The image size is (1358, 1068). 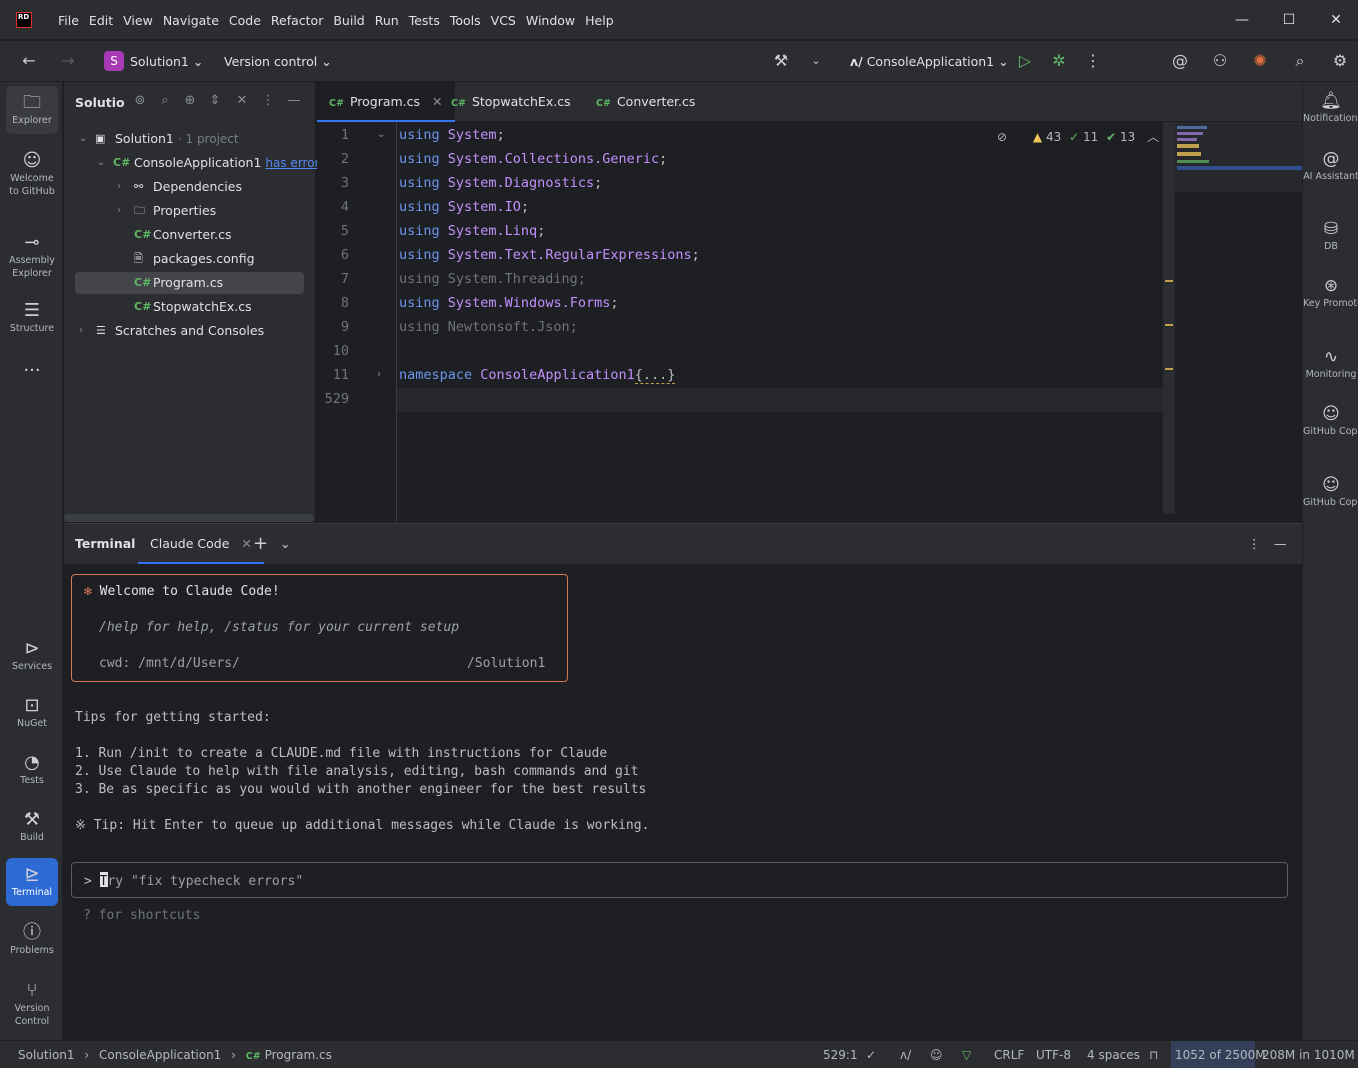 I want to click on assembly-explorer-tool-button: ⊸ Assembly Explorer, so click(x=32, y=256).